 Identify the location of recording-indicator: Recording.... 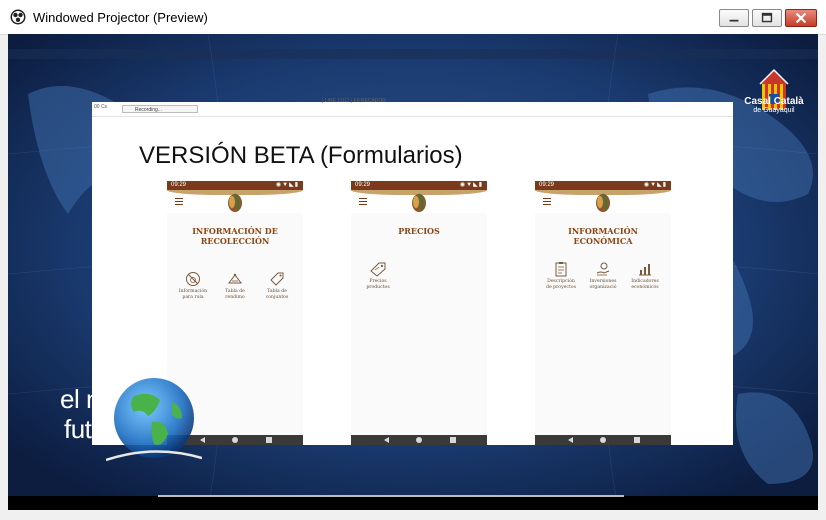
(160, 109).